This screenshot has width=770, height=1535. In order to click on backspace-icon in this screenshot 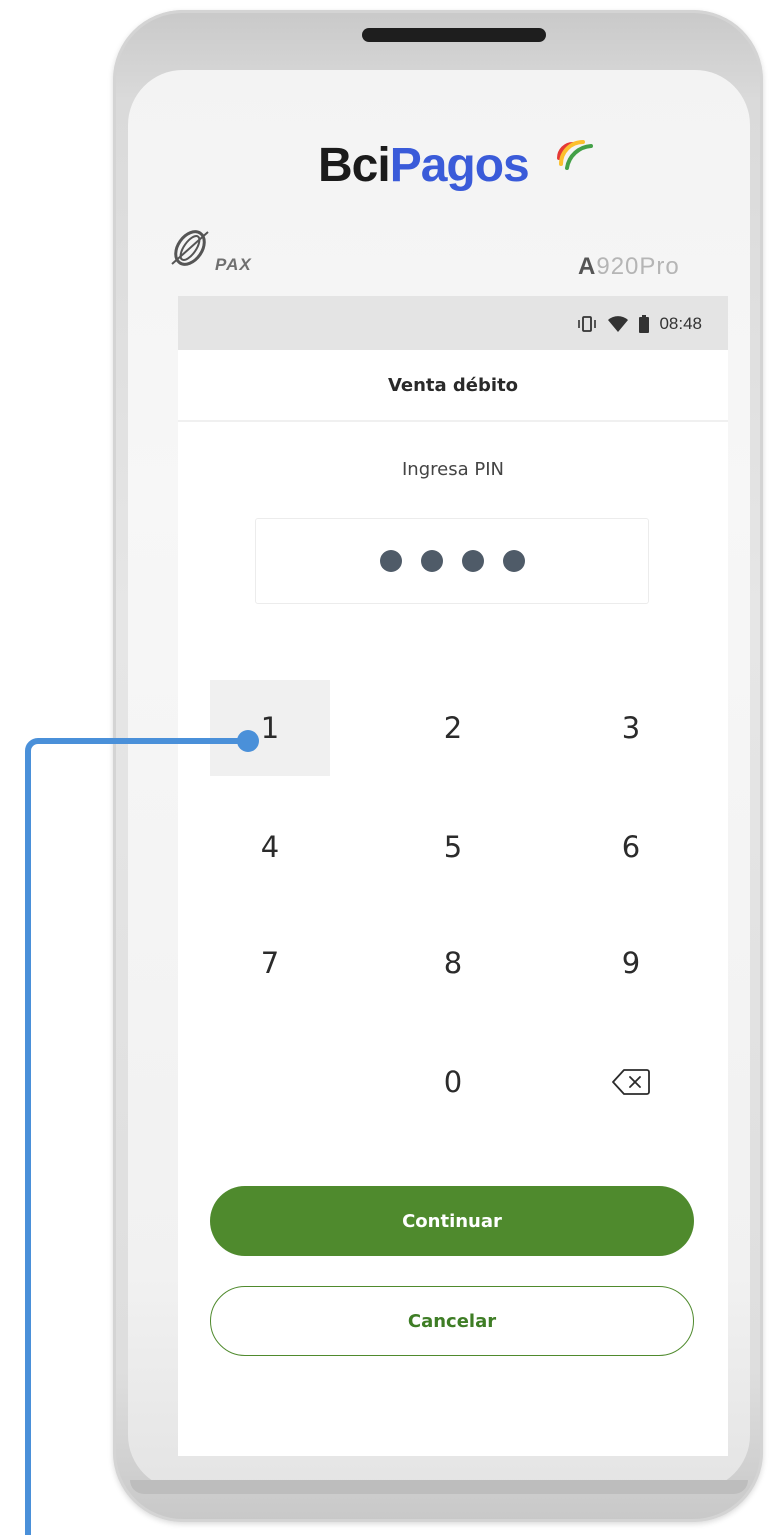, I will do `click(631, 1082)`.